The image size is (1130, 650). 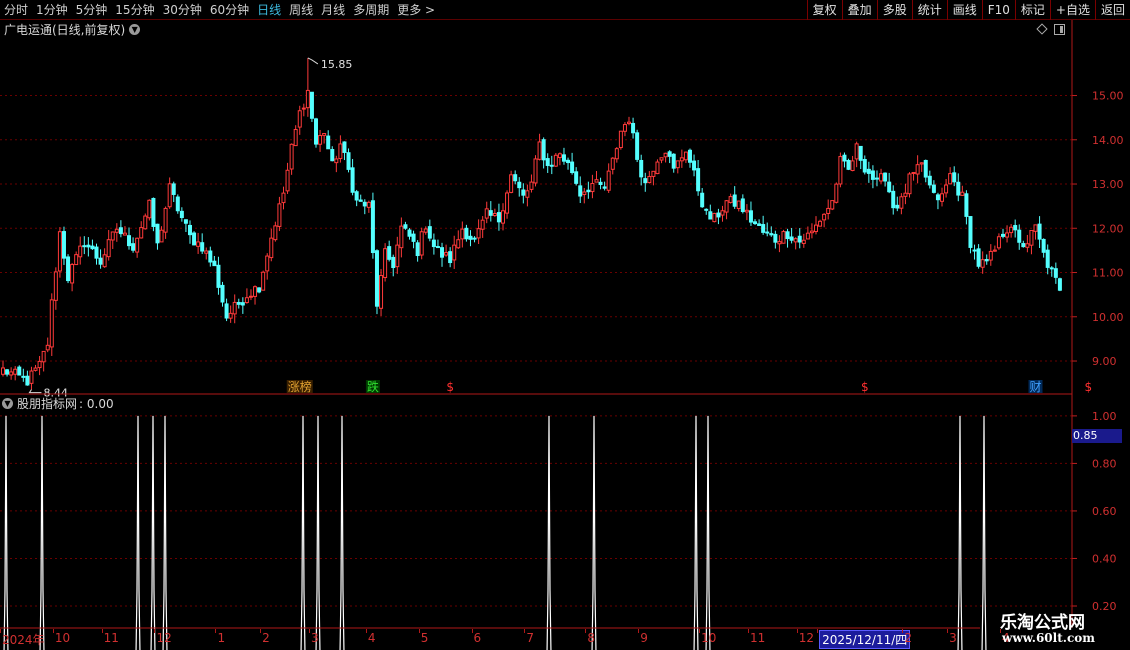 I want to click on tool-button-4: 画线, so click(x=964, y=10).